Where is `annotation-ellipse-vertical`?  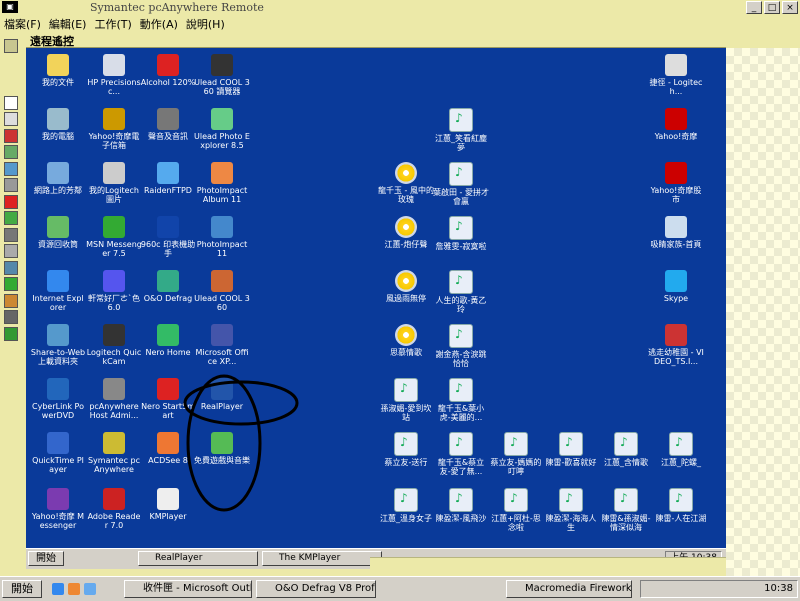 annotation-ellipse-vertical is located at coordinates (224, 443).